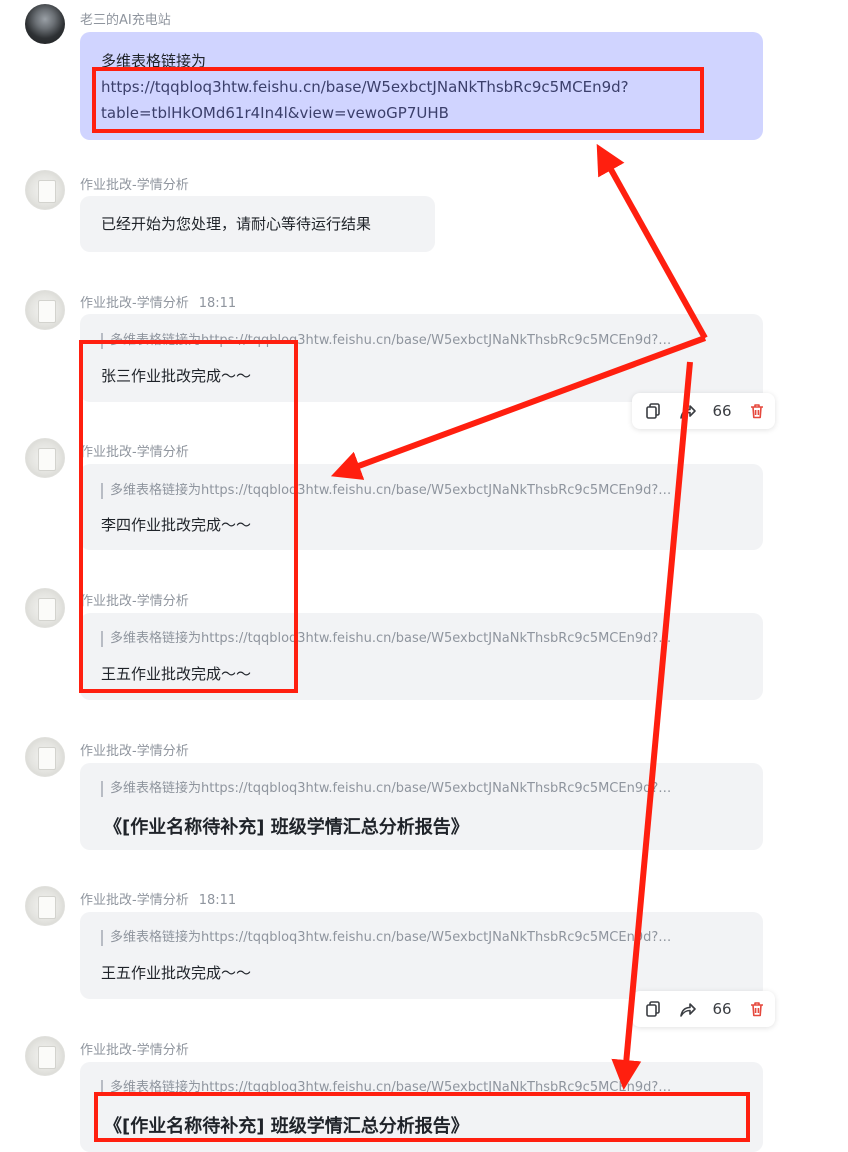 Image resolution: width=848 pixels, height=1152 pixels. Describe the element at coordinates (518, 407) in the screenshot. I see `arrow-to-results` at that location.